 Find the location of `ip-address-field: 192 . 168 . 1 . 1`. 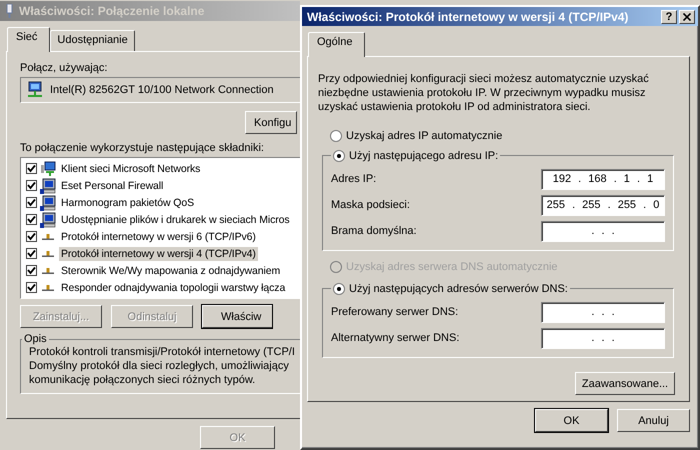

ip-address-field: 192 . 168 . 1 . 1 is located at coordinates (603, 179).